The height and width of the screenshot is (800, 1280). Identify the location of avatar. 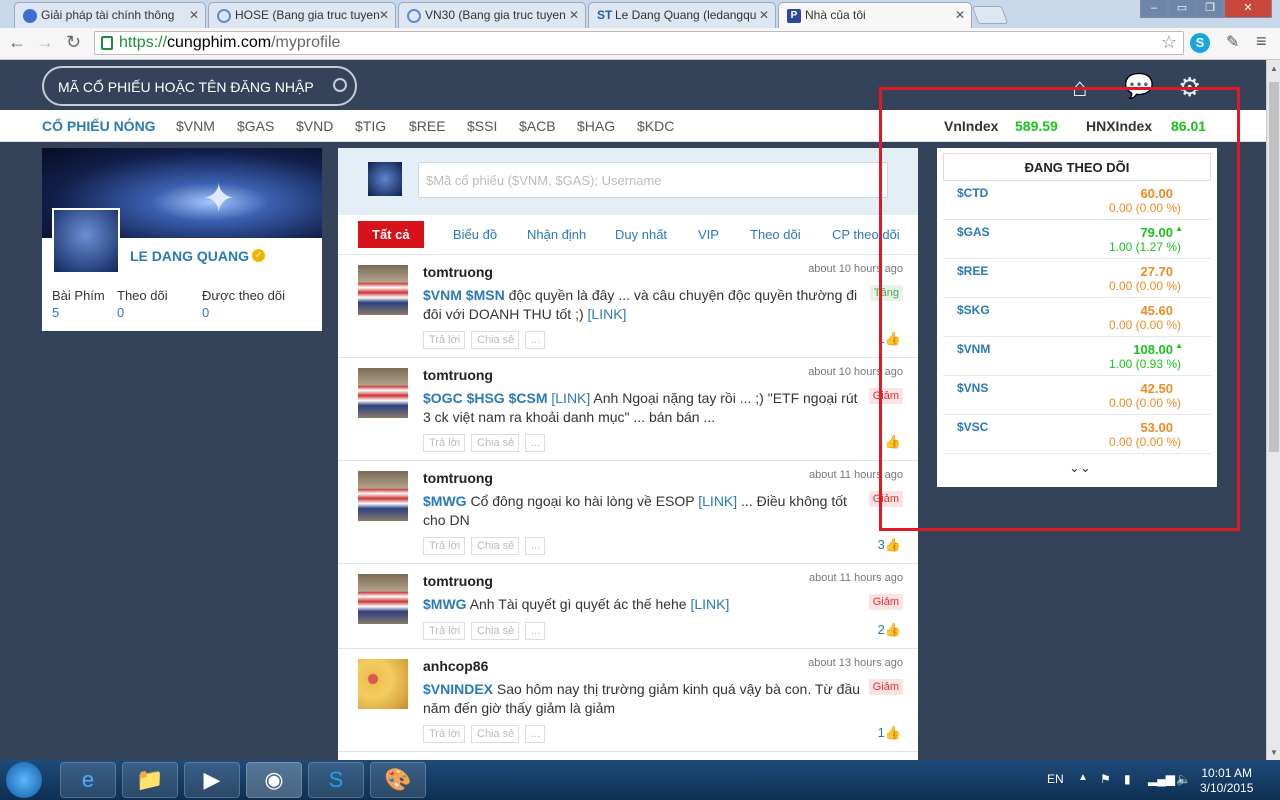
(86, 241).